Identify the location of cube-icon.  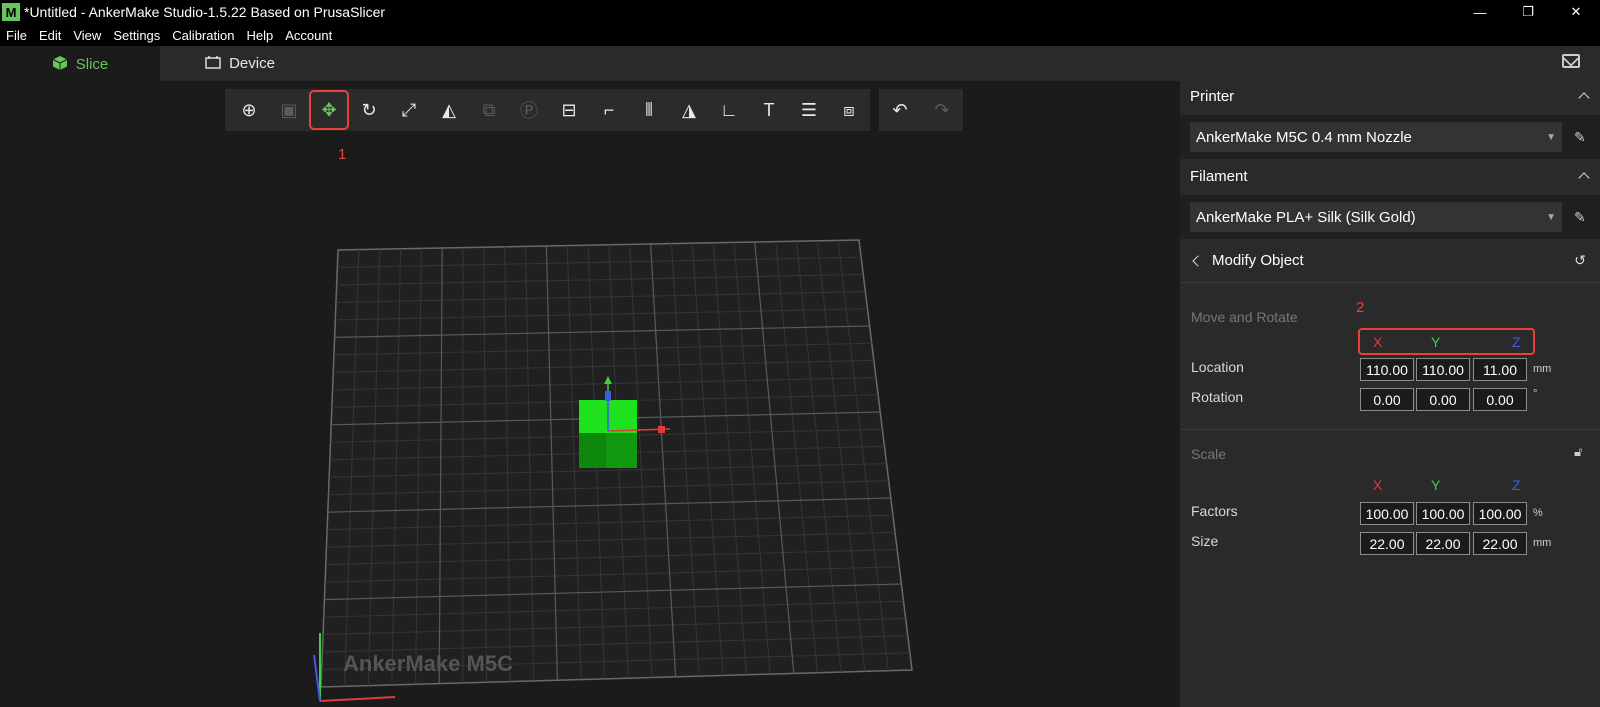
(60, 64).